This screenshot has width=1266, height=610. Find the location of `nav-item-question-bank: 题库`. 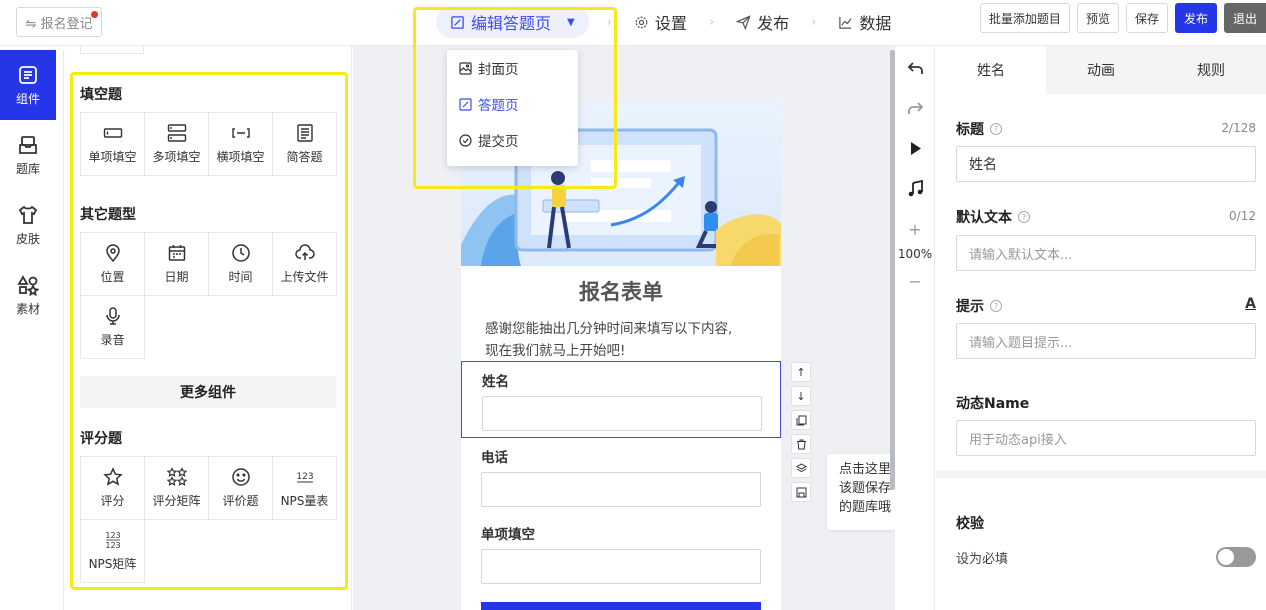

nav-item-question-bank: 题库 is located at coordinates (28, 155).